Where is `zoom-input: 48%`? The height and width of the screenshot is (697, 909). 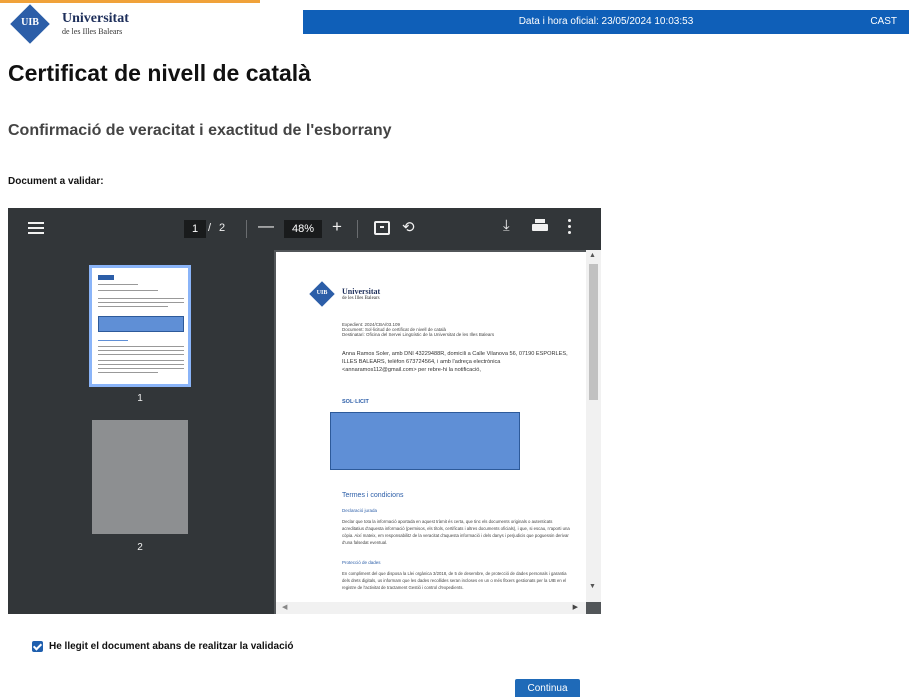 zoom-input: 48% is located at coordinates (303, 229).